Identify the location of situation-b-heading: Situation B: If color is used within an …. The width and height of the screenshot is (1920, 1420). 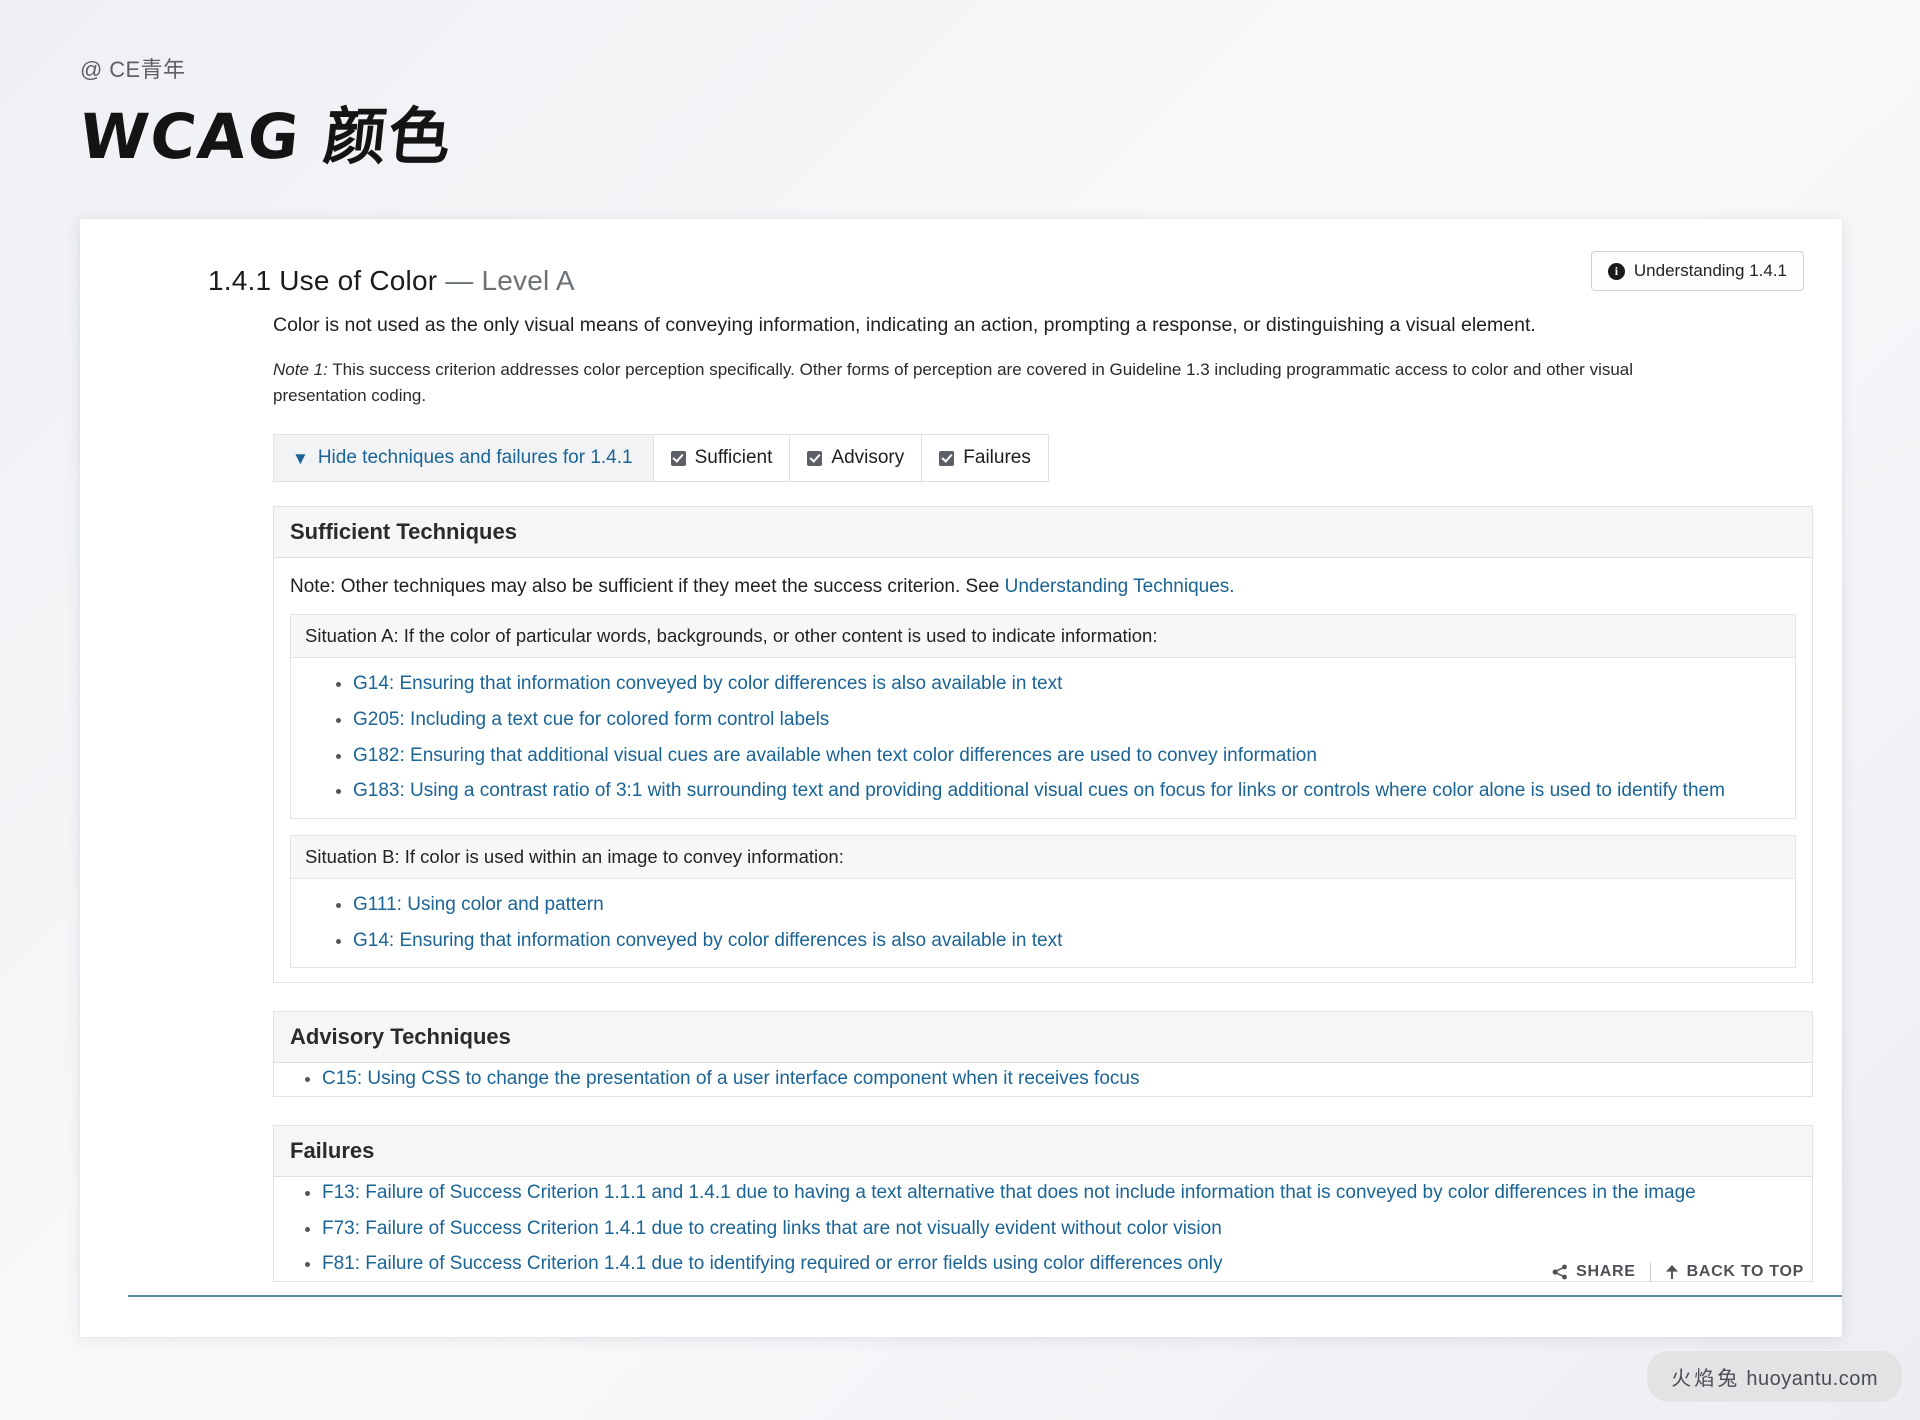
(1043, 858).